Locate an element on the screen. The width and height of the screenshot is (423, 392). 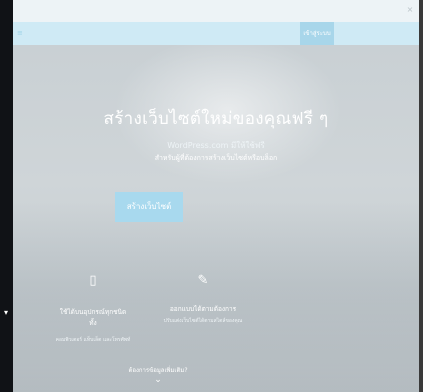
learn-more-link: ต้องการข้อมูลเพิ่มเติม? is located at coordinates (158, 370).